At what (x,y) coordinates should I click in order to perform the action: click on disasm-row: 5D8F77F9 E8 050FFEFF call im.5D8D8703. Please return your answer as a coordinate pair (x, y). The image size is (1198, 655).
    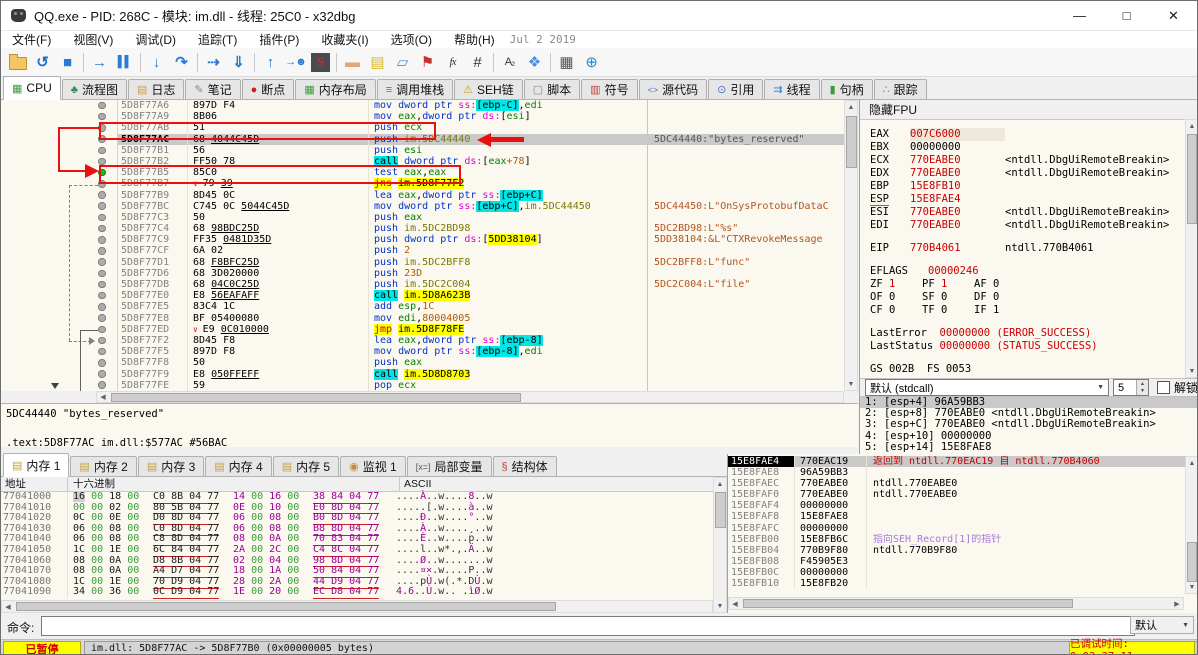
    Looking at the image, I should click on (422, 374).